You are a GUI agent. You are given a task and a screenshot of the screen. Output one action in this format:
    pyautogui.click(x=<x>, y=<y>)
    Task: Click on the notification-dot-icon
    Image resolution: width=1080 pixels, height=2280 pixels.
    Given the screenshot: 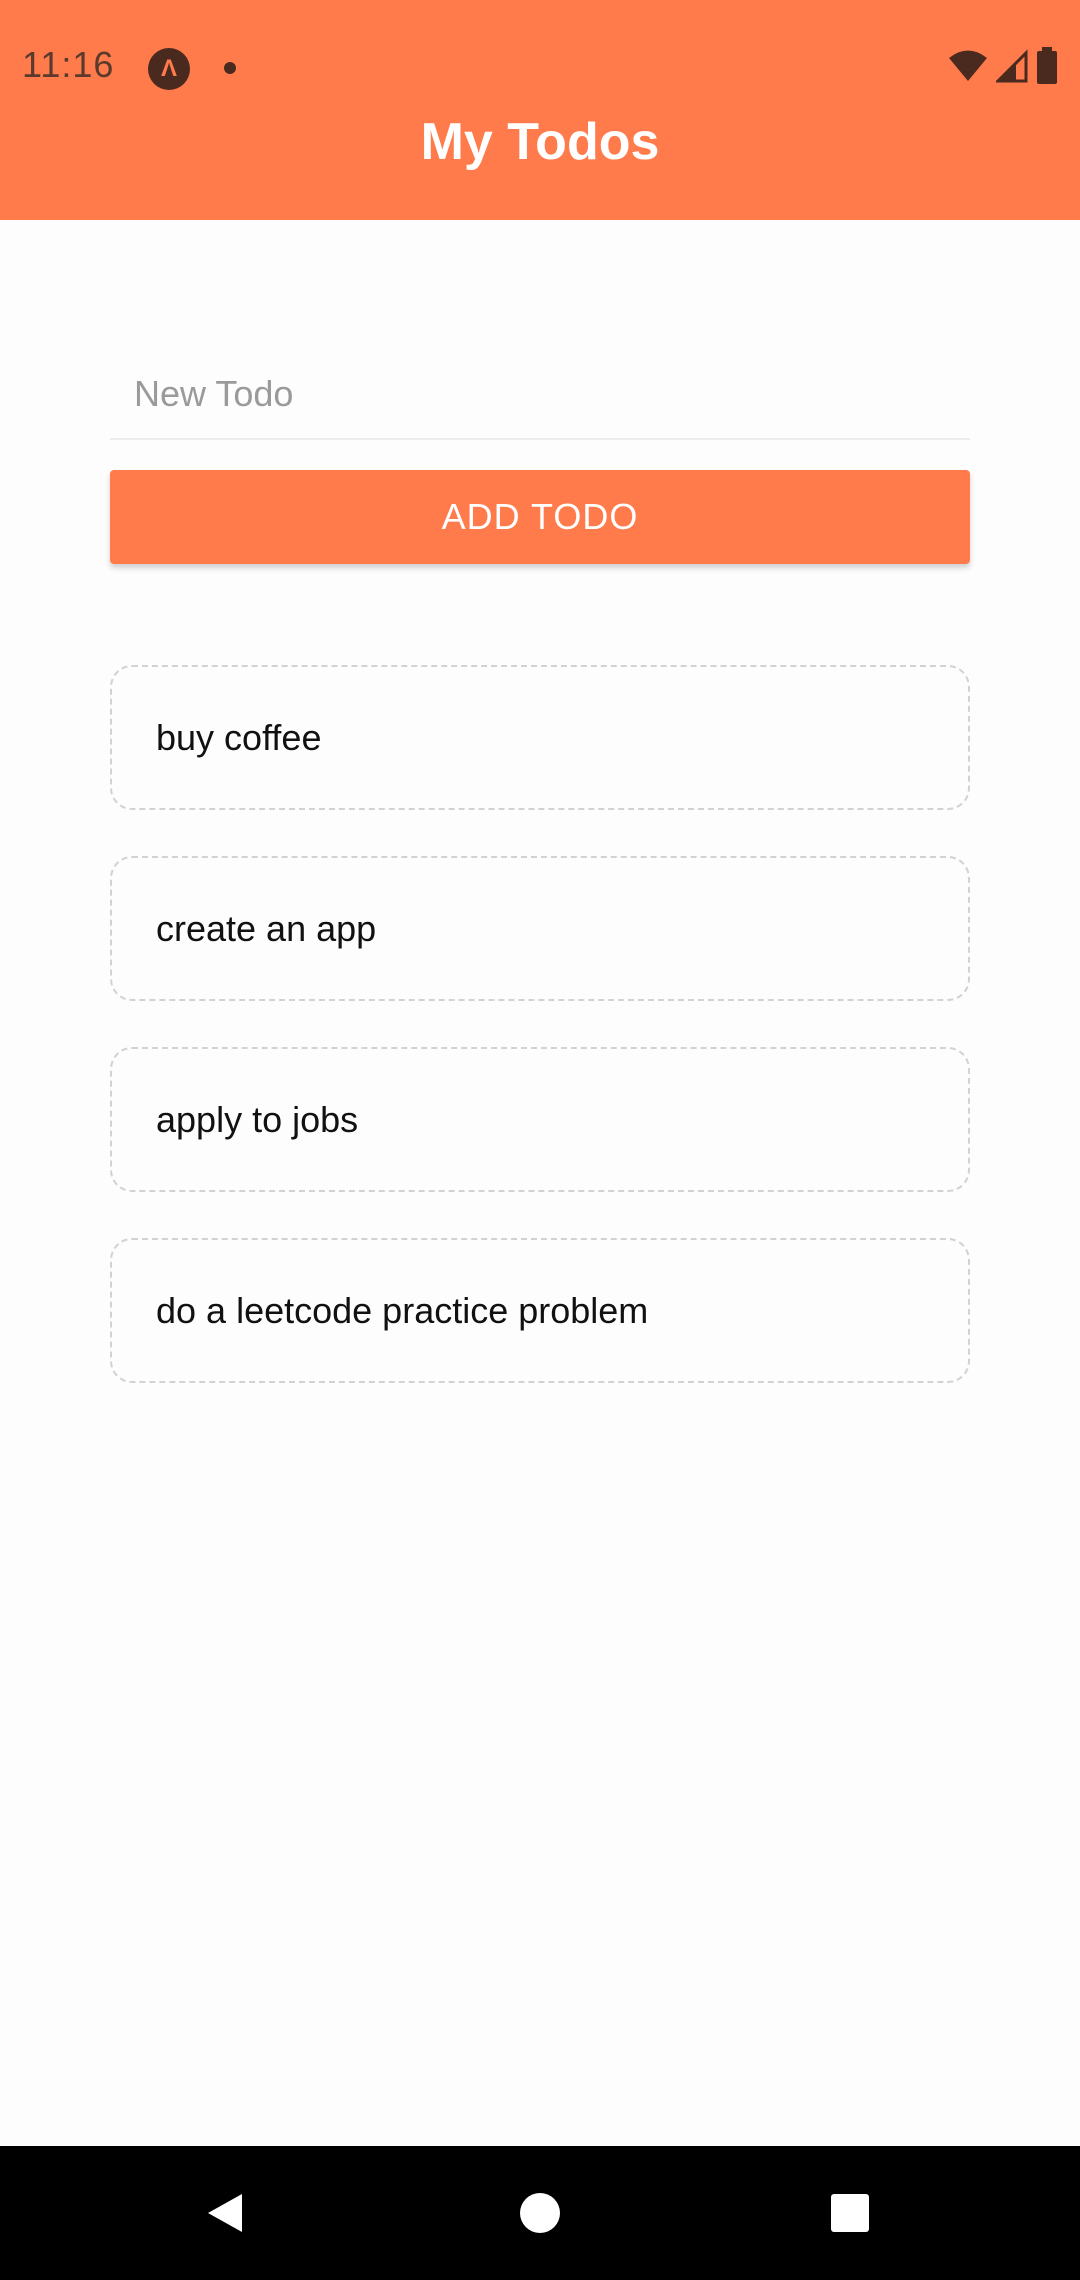 What is the action you would take?
    pyautogui.click(x=230, y=68)
    